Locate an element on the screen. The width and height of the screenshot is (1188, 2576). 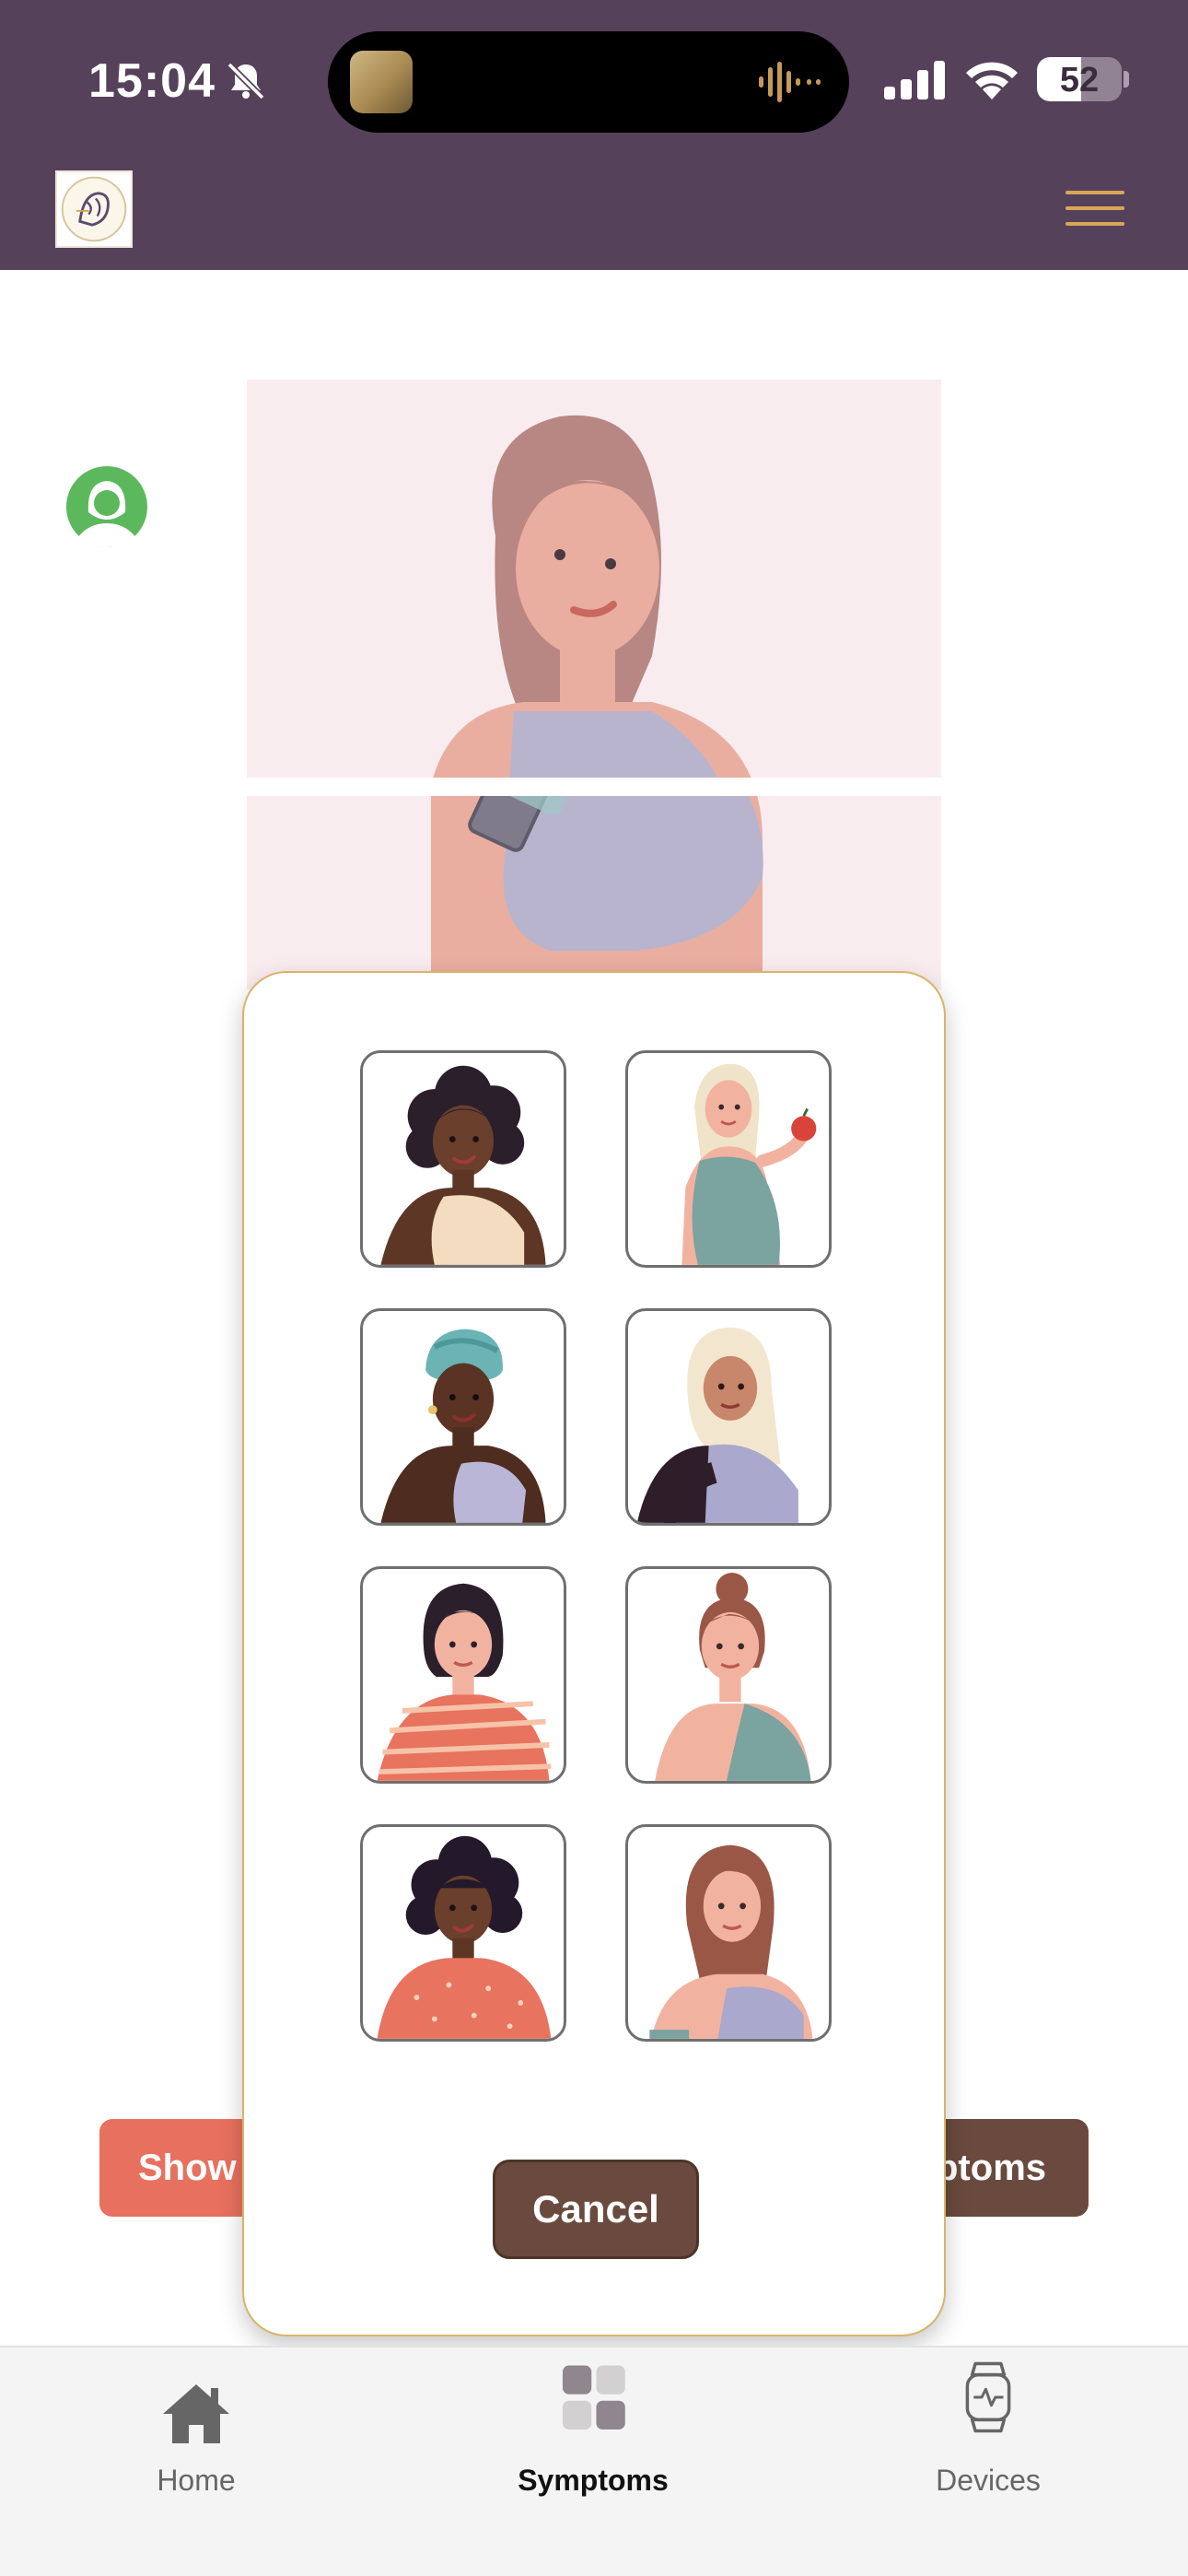
app-logo-icon is located at coordinates (94, 209).